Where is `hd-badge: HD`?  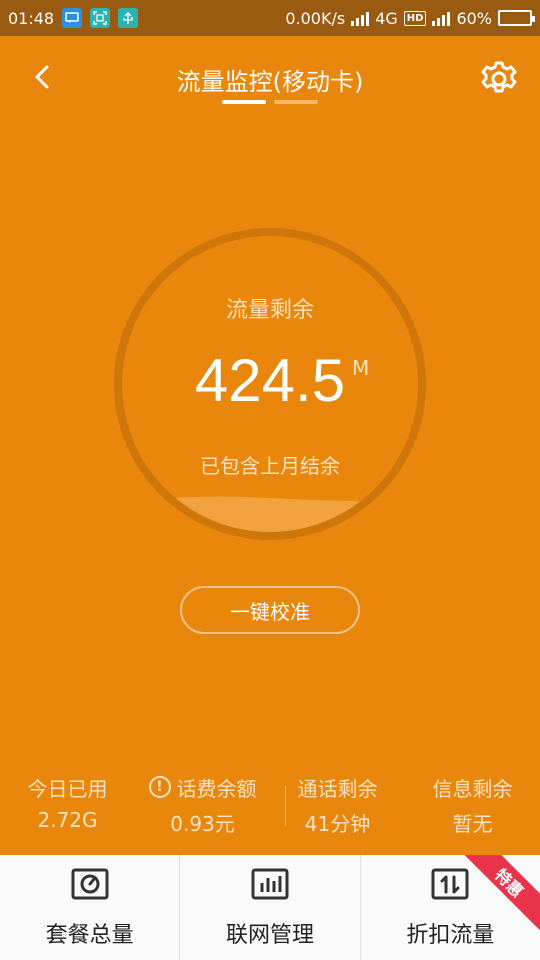 hd-badge: HD is located at coordinates (415, 18).